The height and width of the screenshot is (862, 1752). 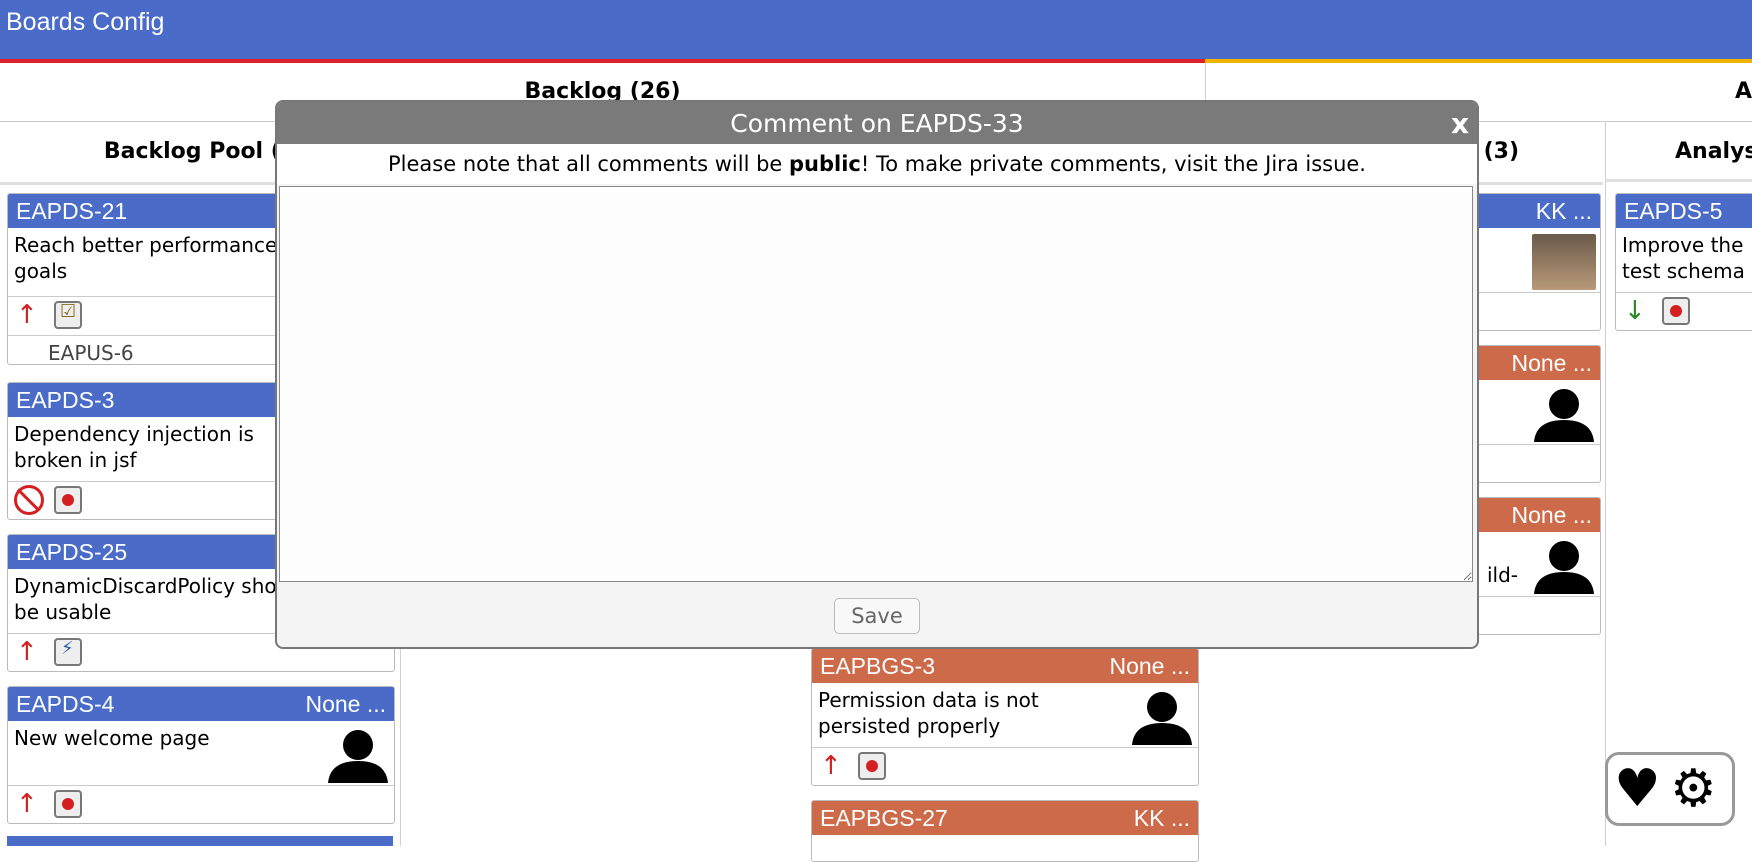 I want to click on card-summary: DynamicDiscardPolicy should be usable, so click(x=161, y=599).